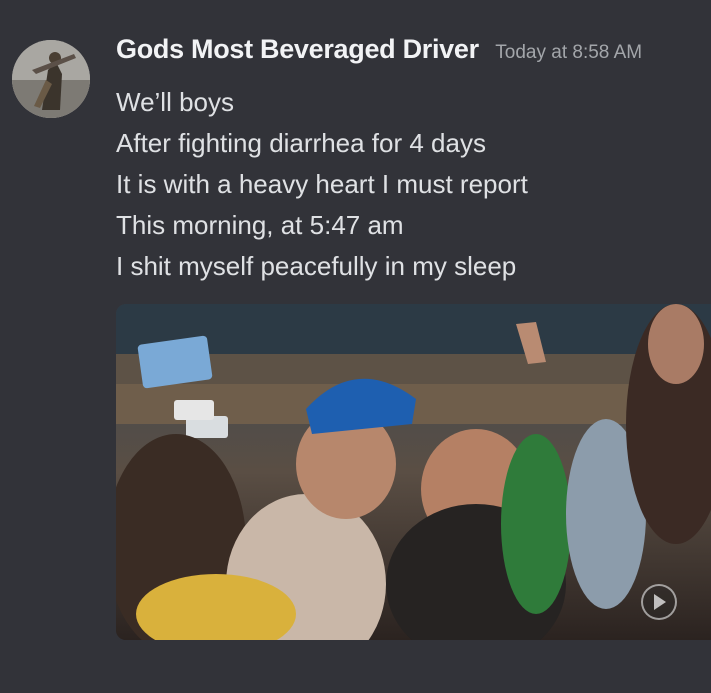 The image size is (711, 693). I want to click on user-avatar-icon, so click(51, 79).